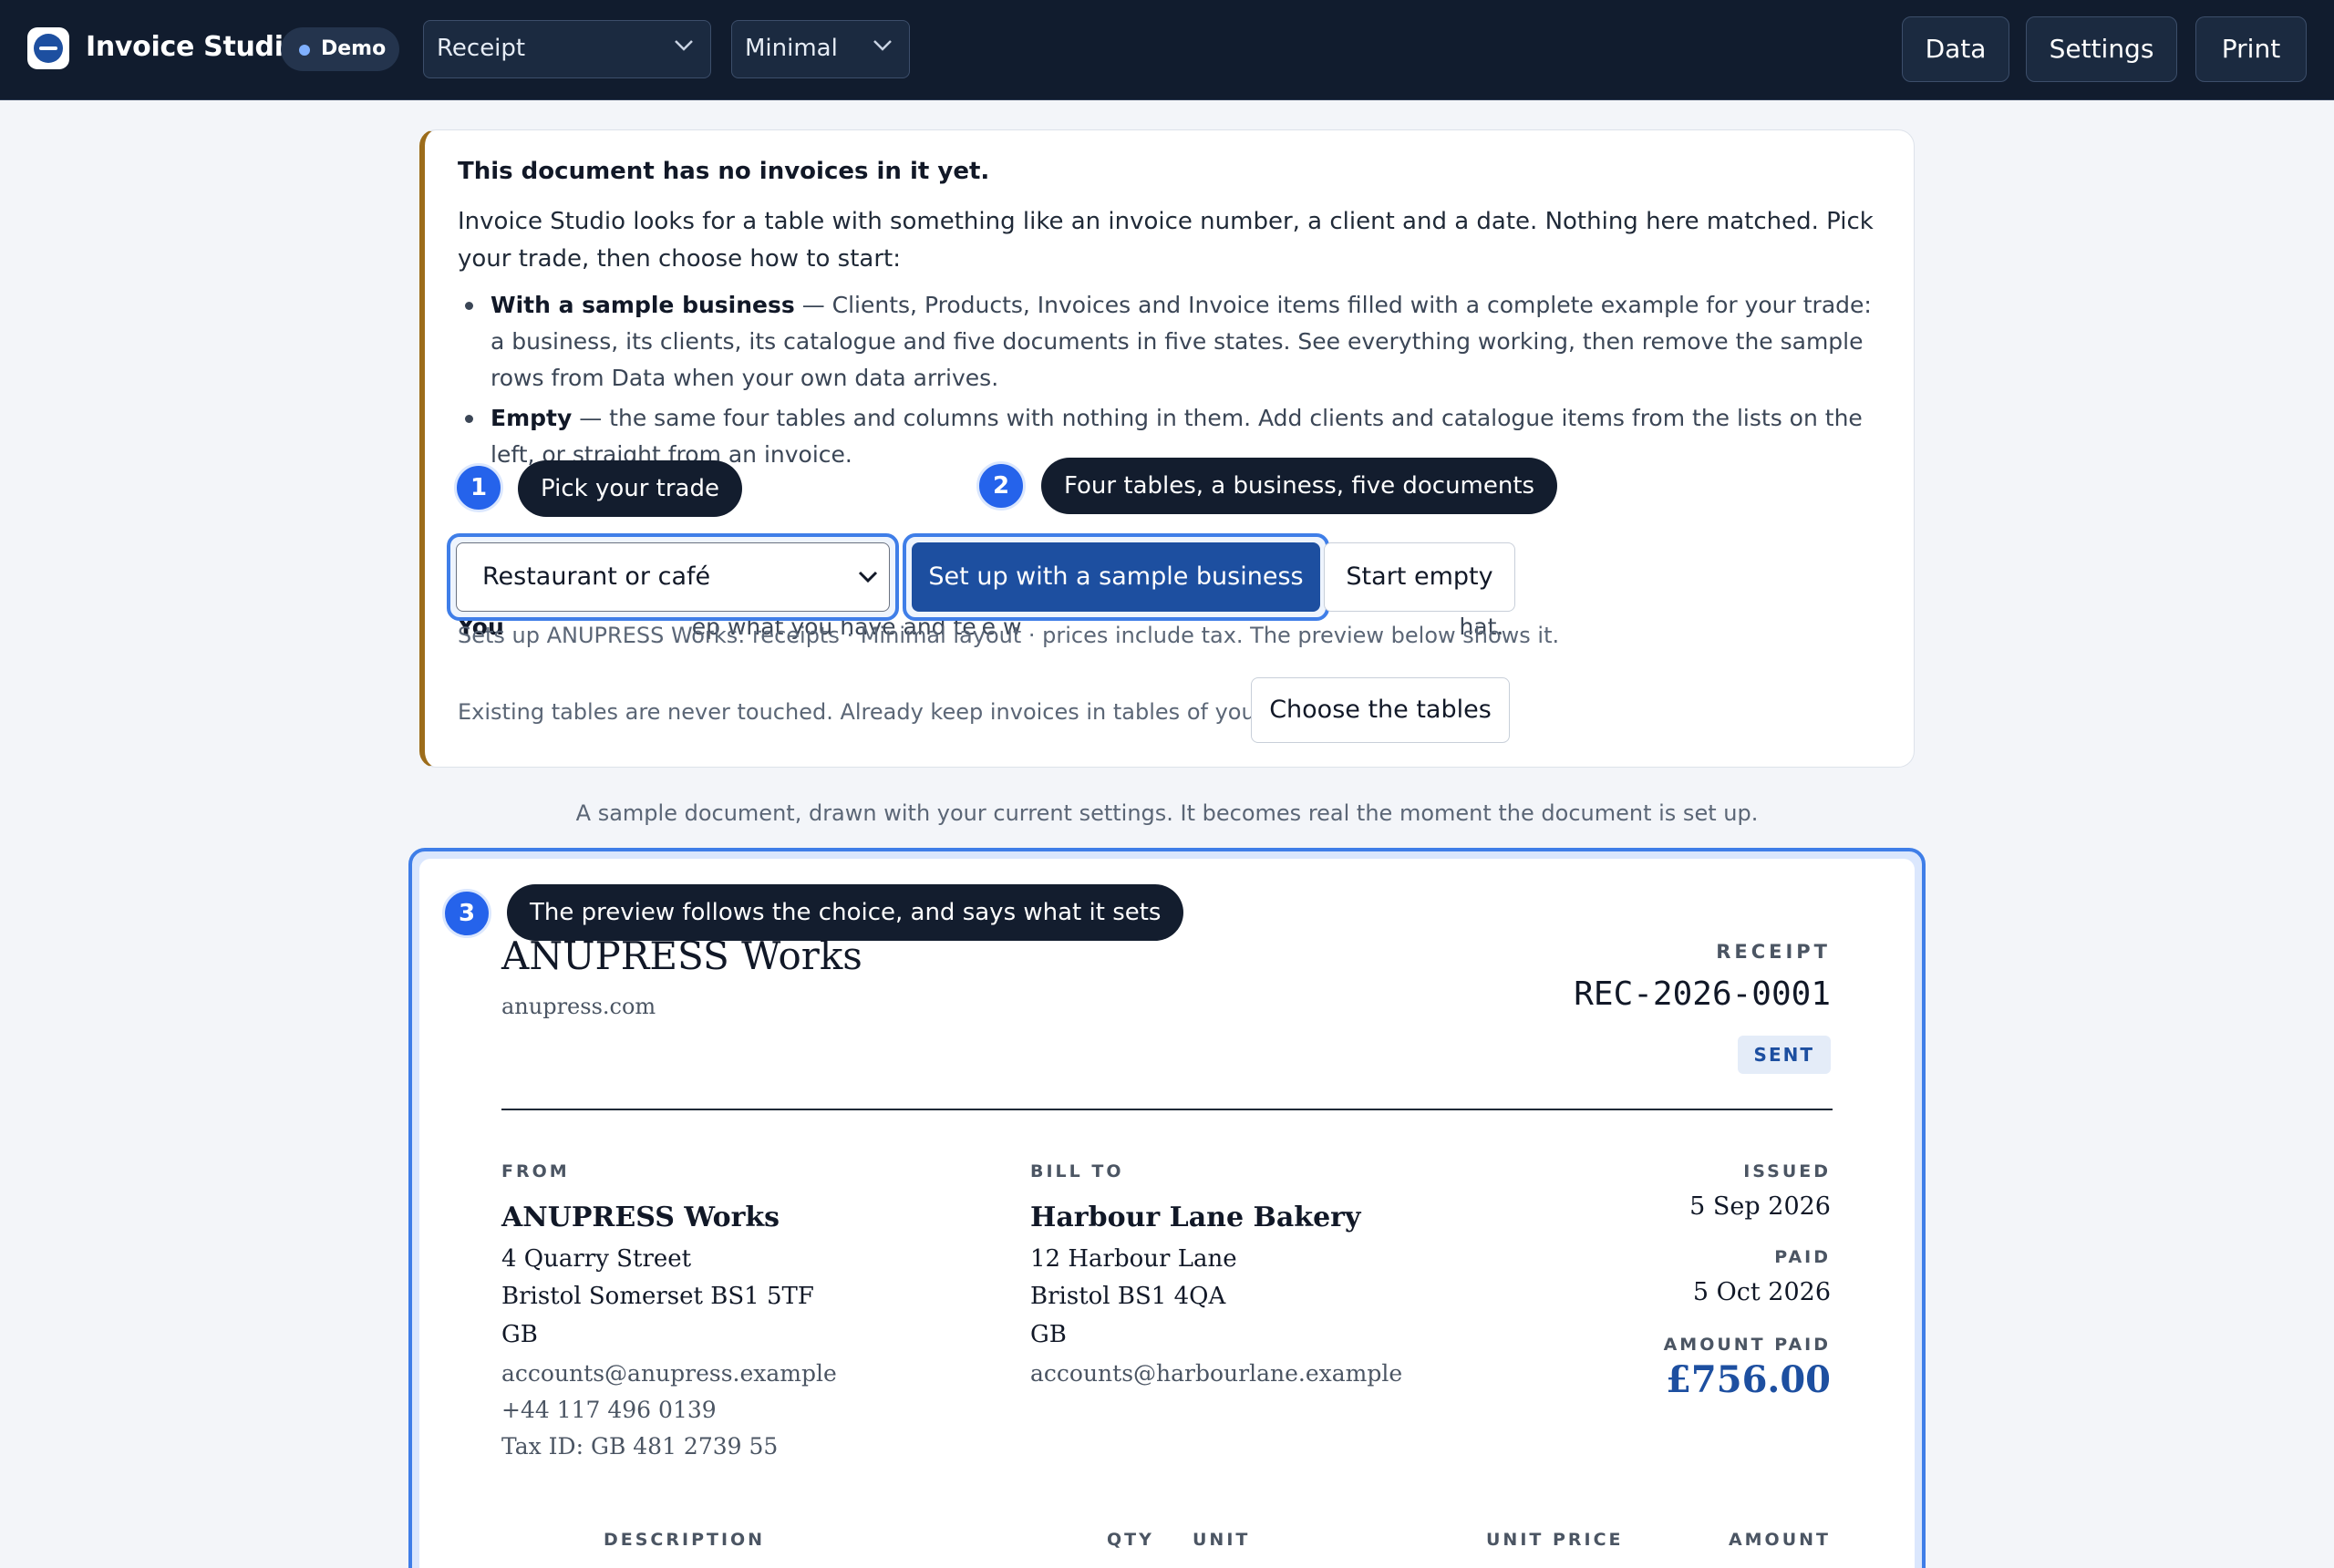  I want to click on bill-to-email: accounts@harbourlane.example, so click(1216, 1373).